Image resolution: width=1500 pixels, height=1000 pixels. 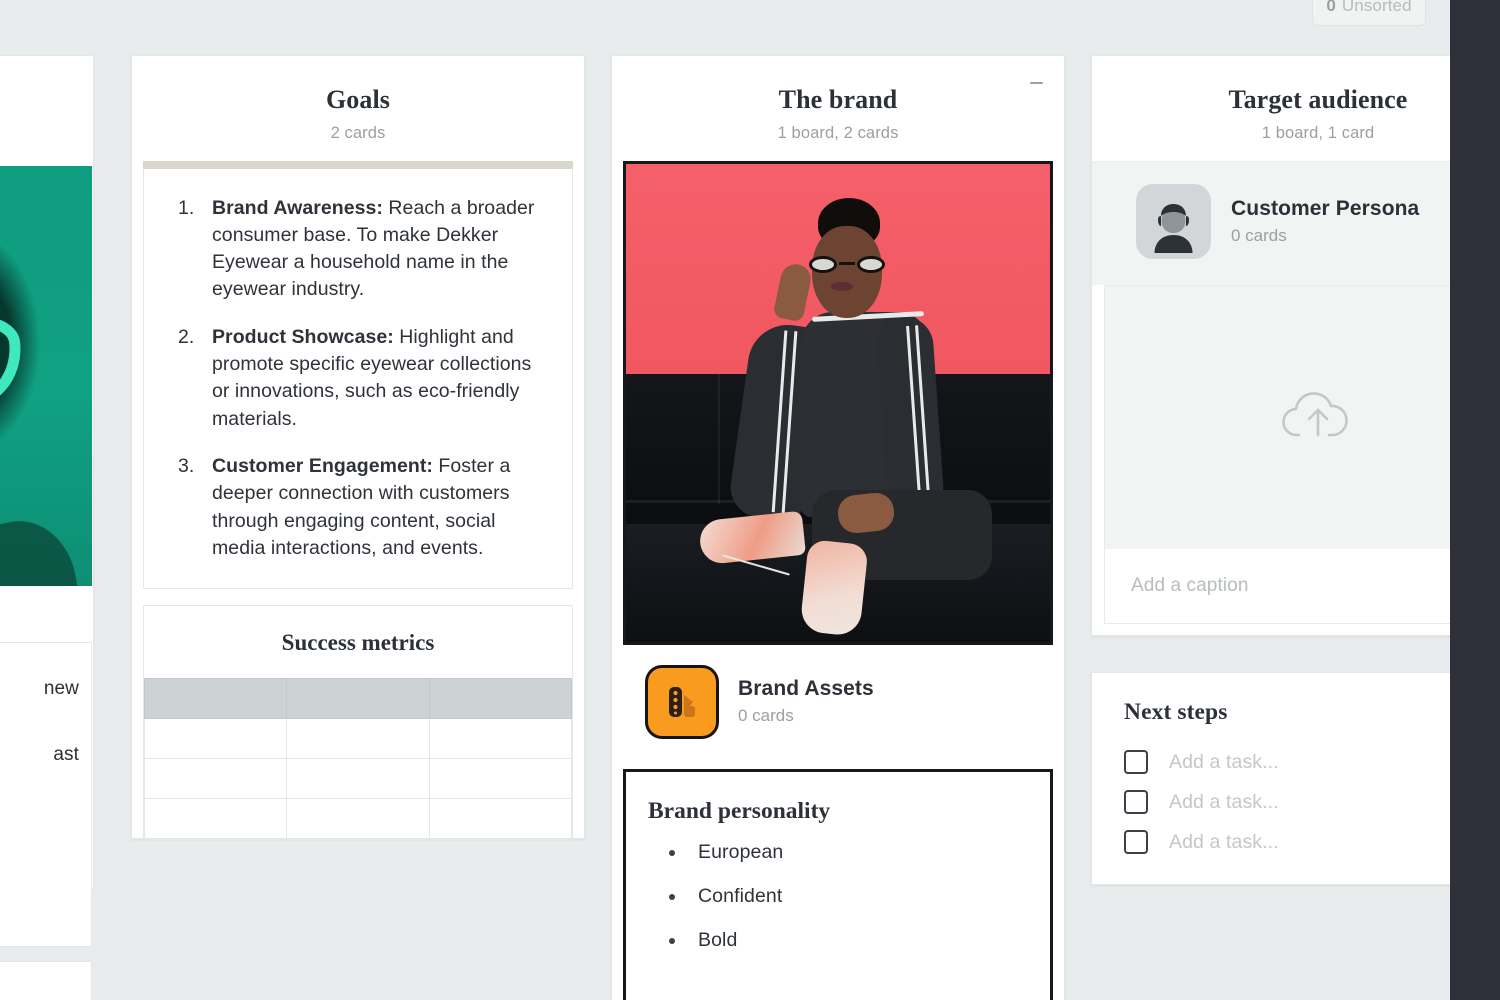 What do you see at coordinates (46, 376) in the screenshot?
I see `eyewear-brand-image: er` at bounding box center [46, 376].